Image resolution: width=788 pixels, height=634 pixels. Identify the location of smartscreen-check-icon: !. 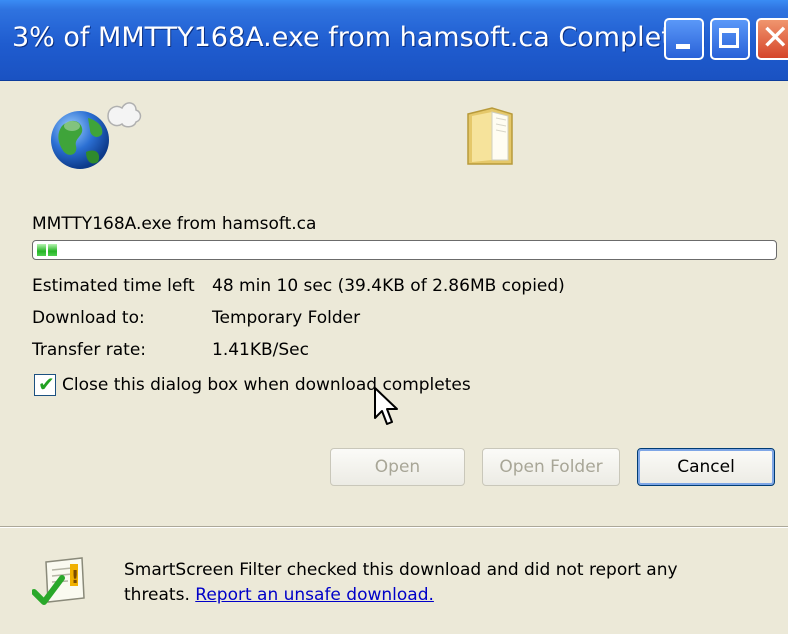
(58, 581).